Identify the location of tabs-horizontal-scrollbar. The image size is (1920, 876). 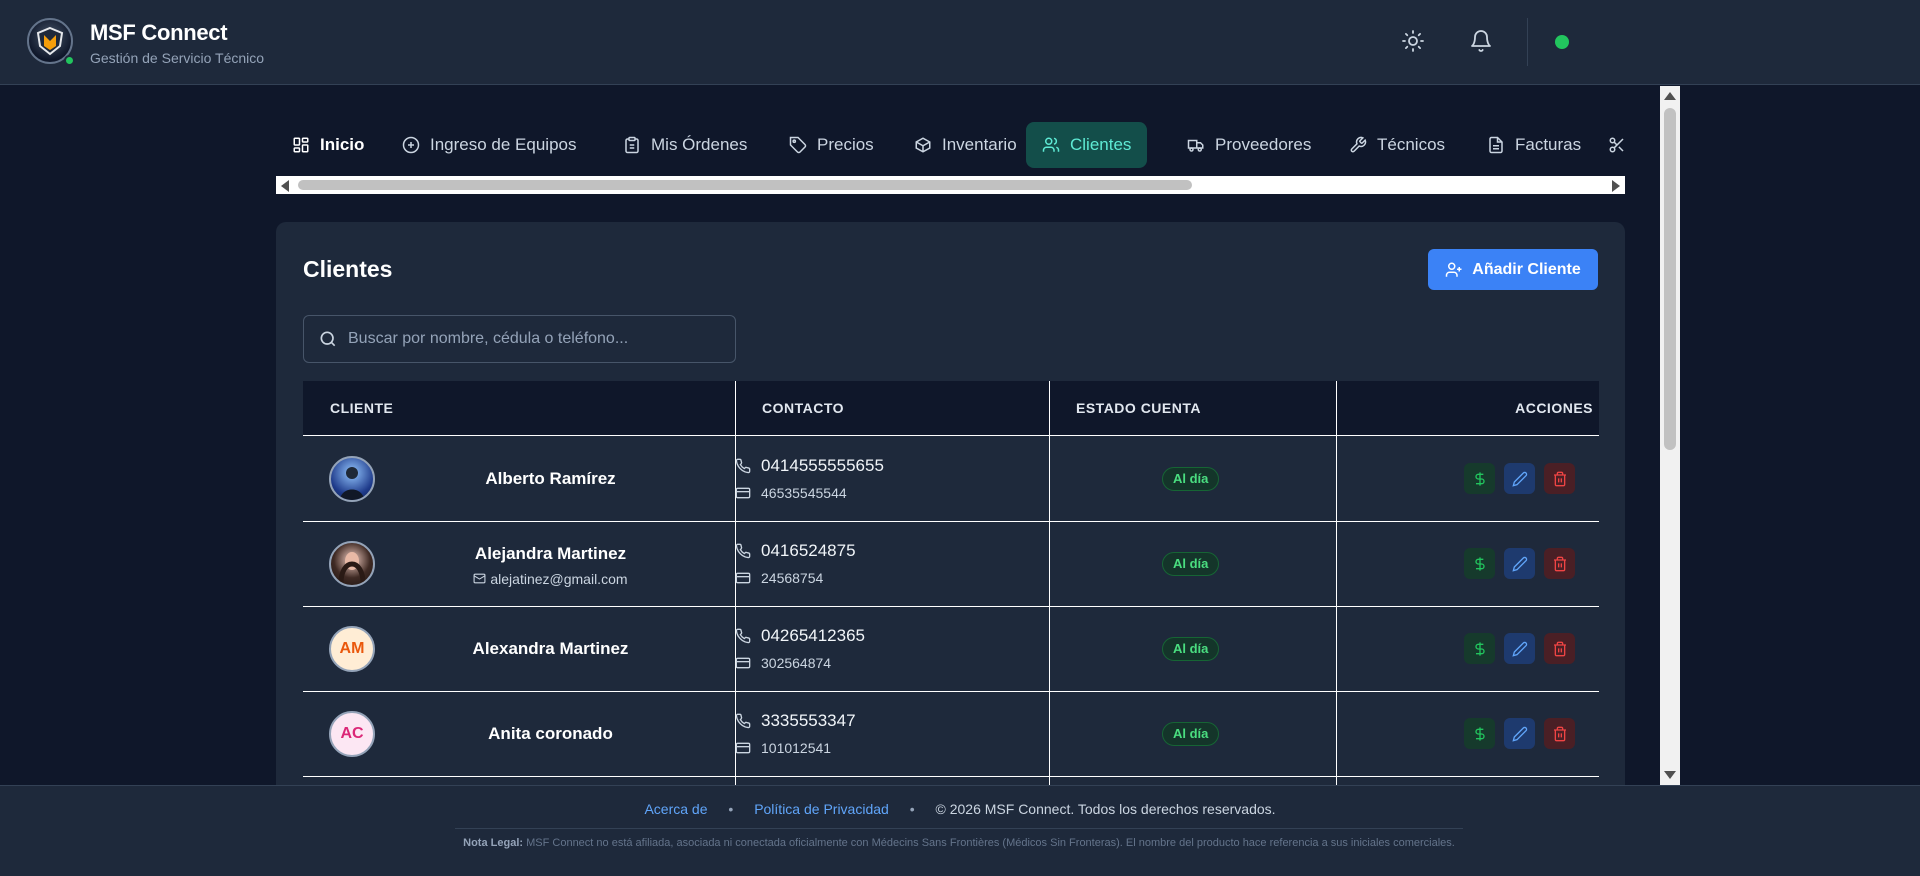
(950, 185).